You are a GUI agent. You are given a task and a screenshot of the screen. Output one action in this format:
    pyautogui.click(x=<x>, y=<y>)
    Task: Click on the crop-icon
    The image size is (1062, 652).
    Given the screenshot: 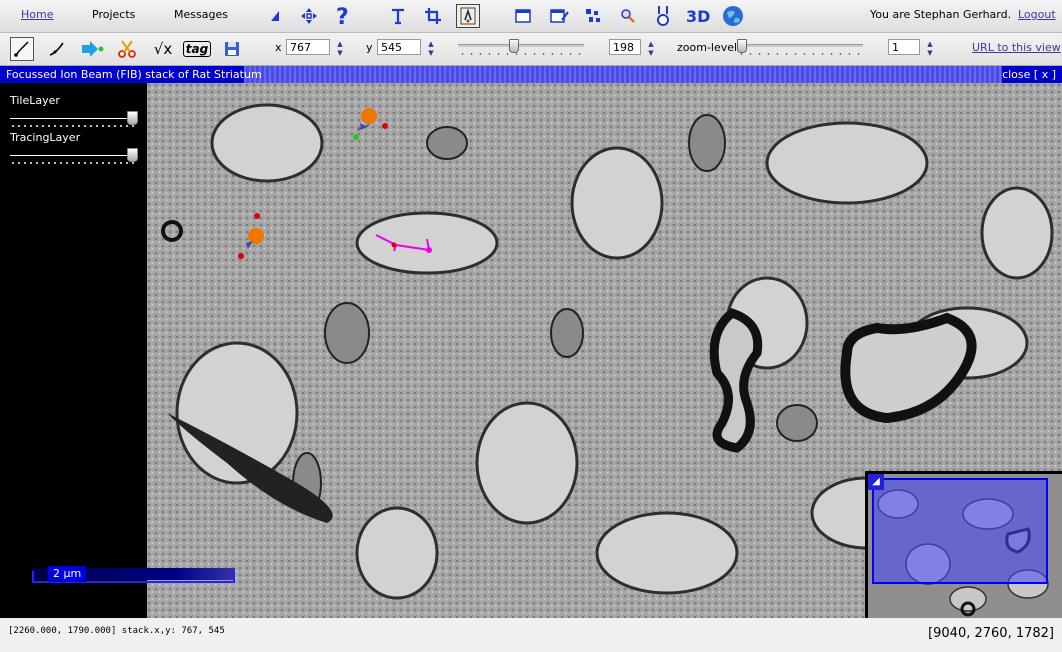 What is the action you would take?
    pyautogui.click(x=433, y=16)
    